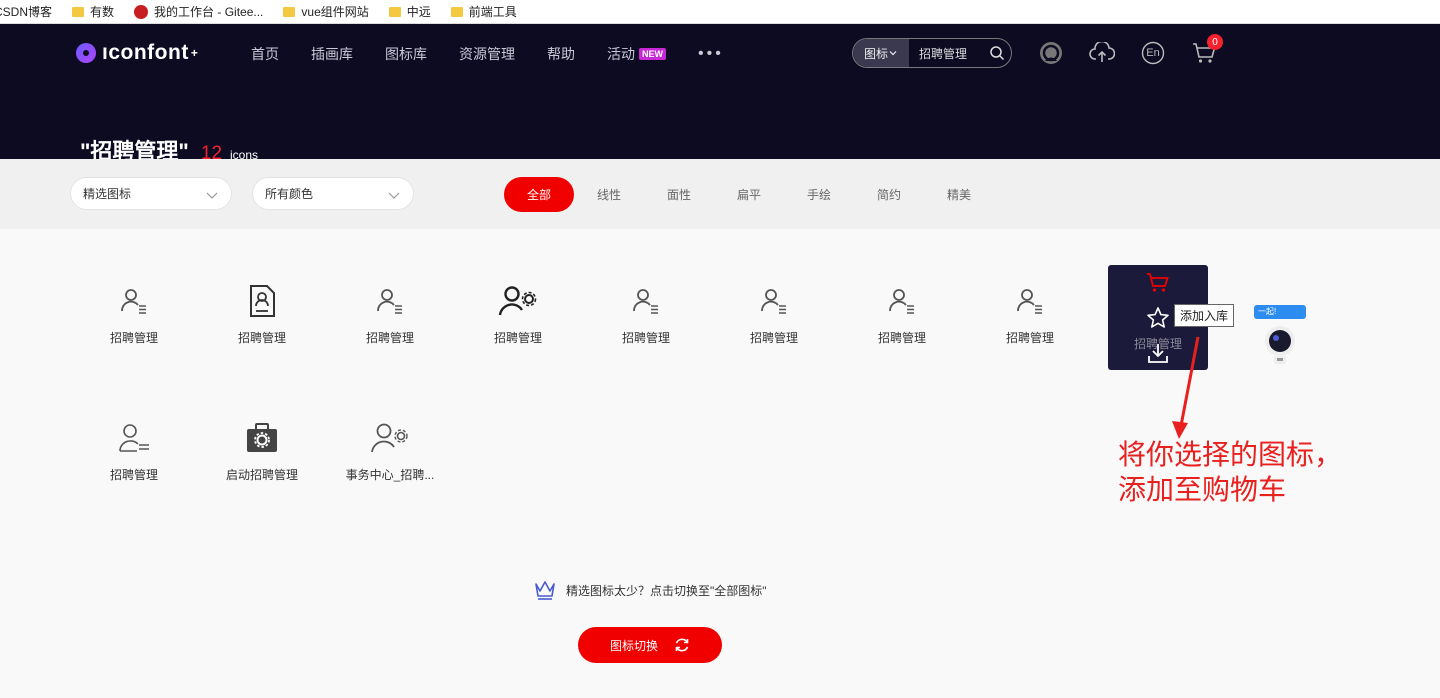  Describe the element at coordinates (86, 53) in the screenshot. I see `logo-mark-icon` at that location.